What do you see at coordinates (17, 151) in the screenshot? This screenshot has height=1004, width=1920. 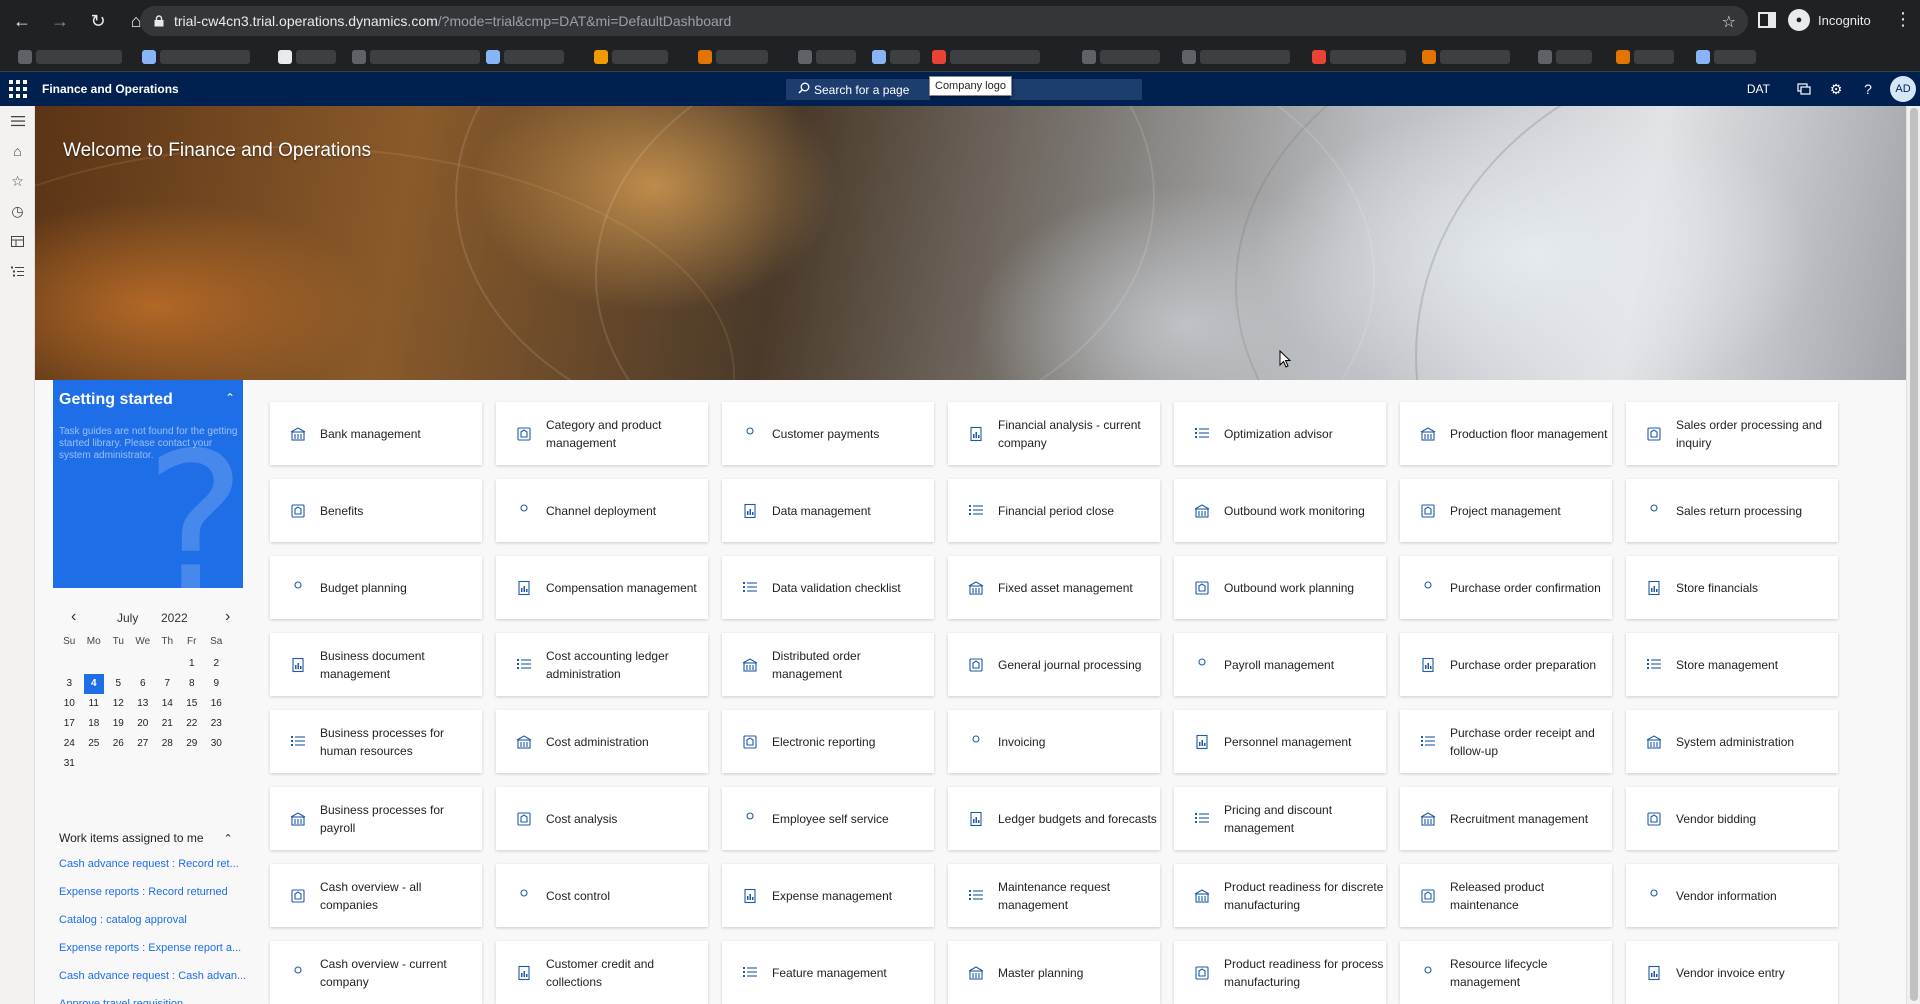 I see `home-nav-icon: ⌂` at bounding box center [17, 151].